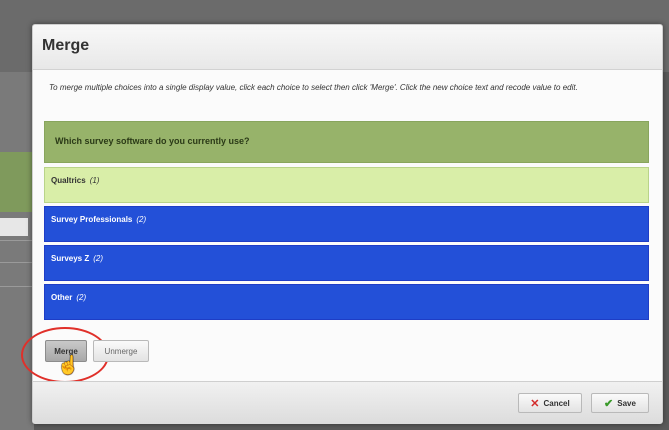 The image size is (669, 430). I want to click on choice-text: Surveys Z, so click(70, 258).